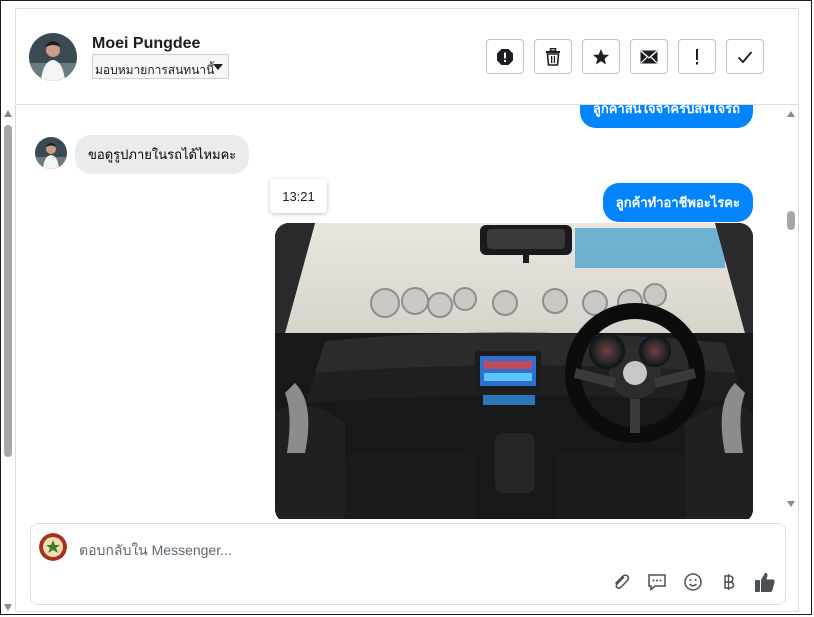  Describe the element at coordinates (146, 44) in the screenshot. I see `contact-name: Moei Pungdee` at that location.